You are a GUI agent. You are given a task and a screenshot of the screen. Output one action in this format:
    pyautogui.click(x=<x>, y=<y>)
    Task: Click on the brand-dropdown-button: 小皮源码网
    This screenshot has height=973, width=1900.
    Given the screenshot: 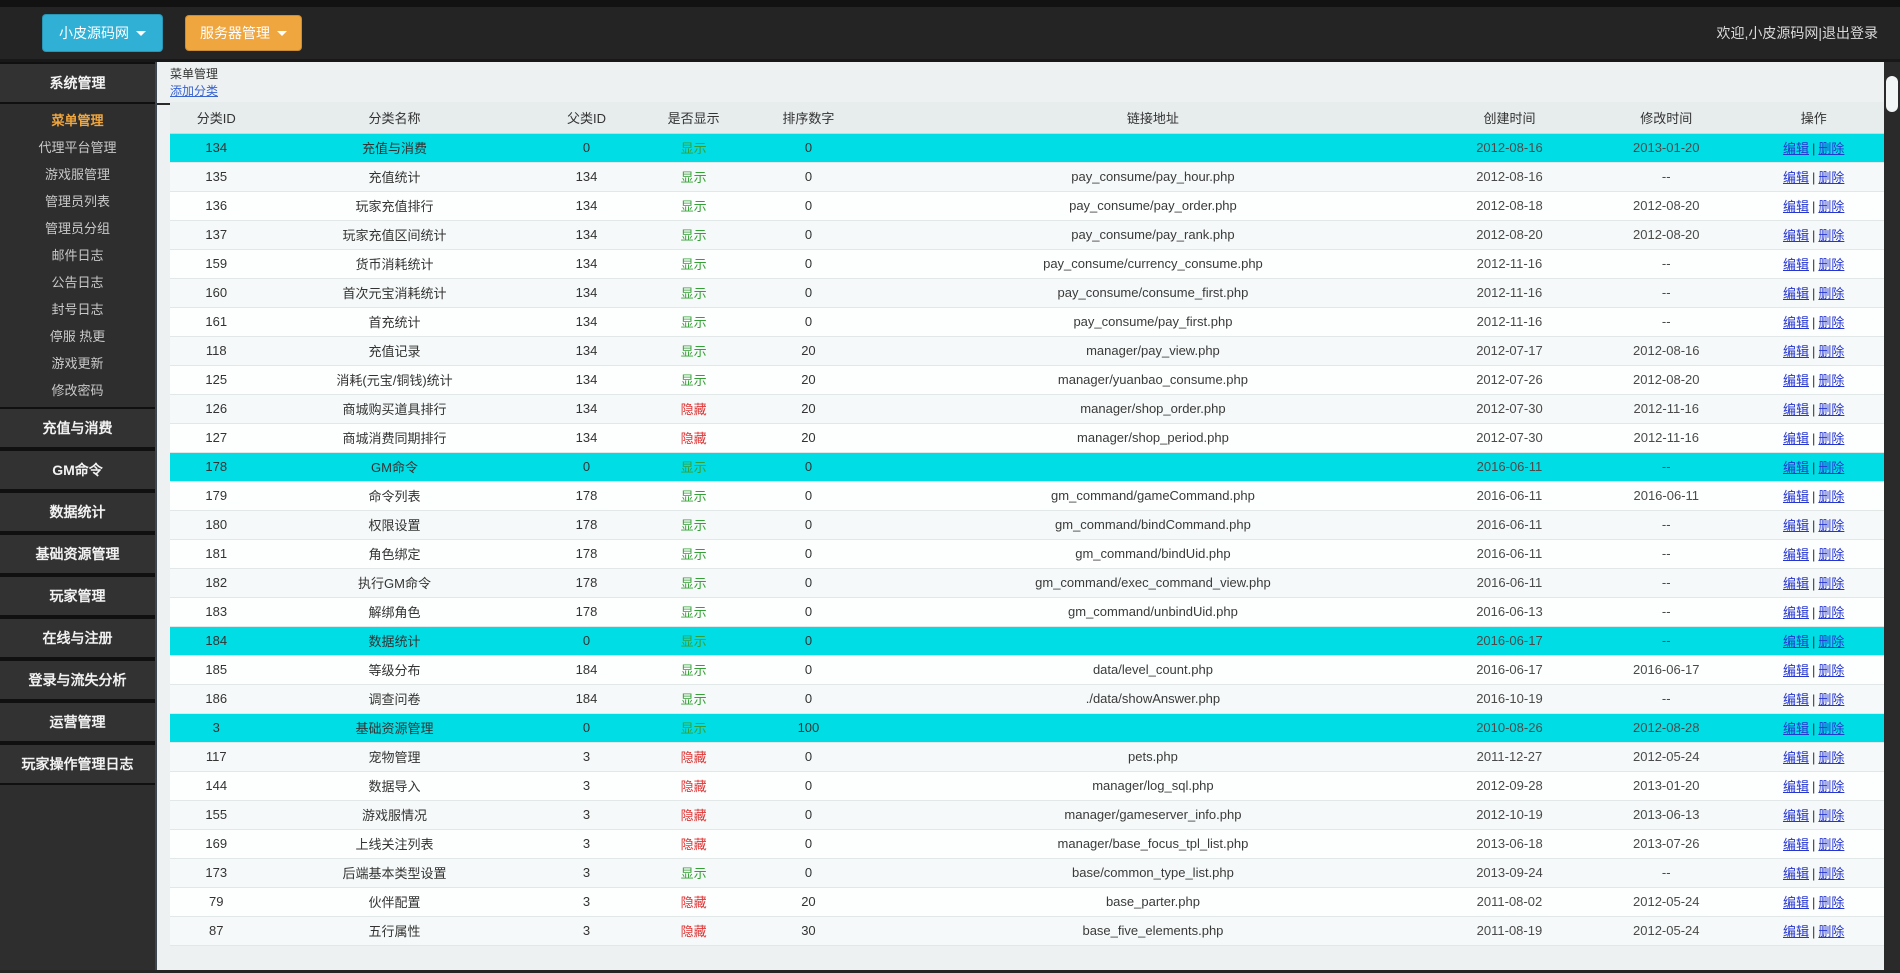 What is the action you would take?
    pyautogui.click(x=102, y=33)
    